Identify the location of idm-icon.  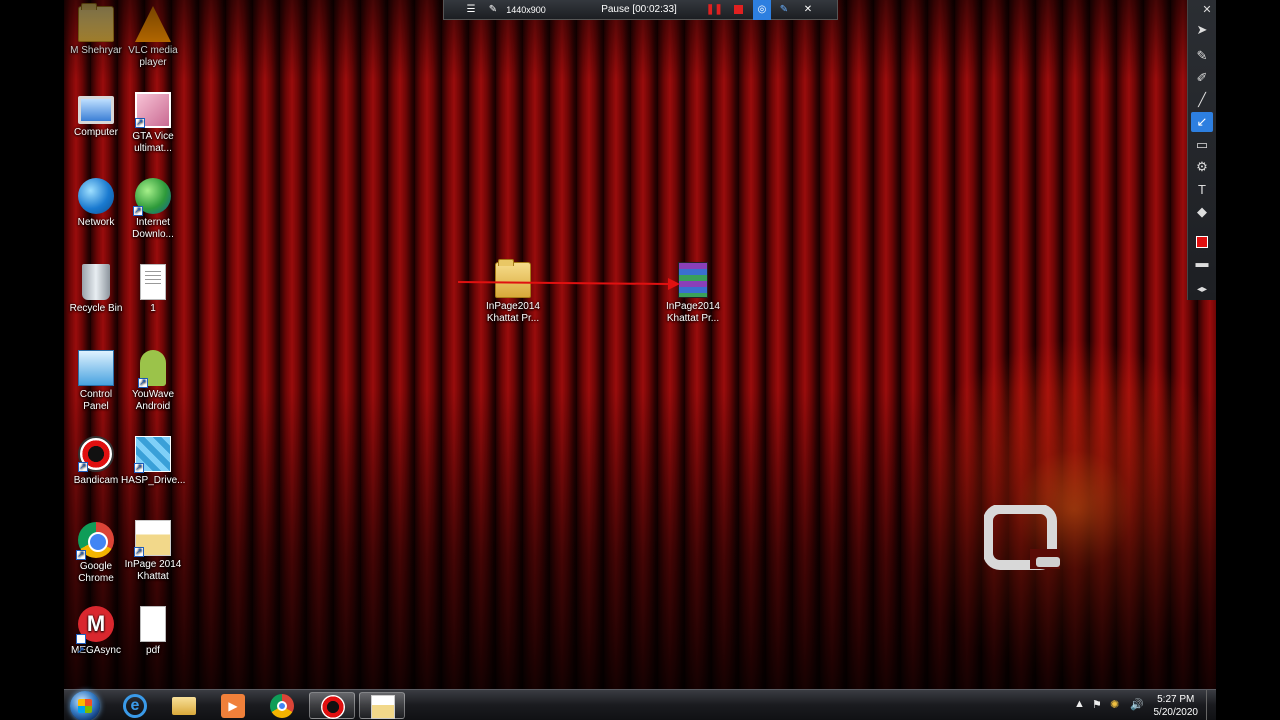
(152, 197).